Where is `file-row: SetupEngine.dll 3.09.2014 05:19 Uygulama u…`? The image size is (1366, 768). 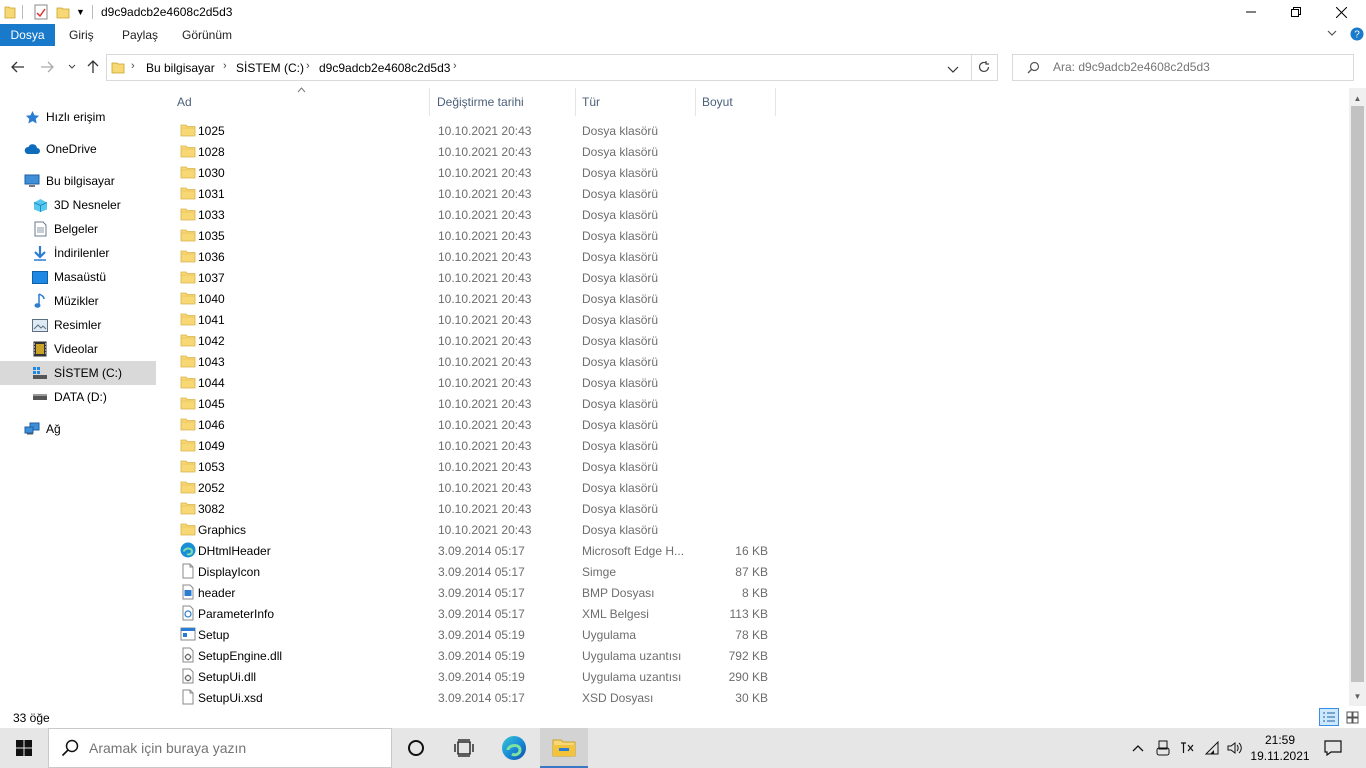 file-row: SetupEngine.dll 3.09.2014 05:19 Uygulama u… is located at coordinates (476, 655).